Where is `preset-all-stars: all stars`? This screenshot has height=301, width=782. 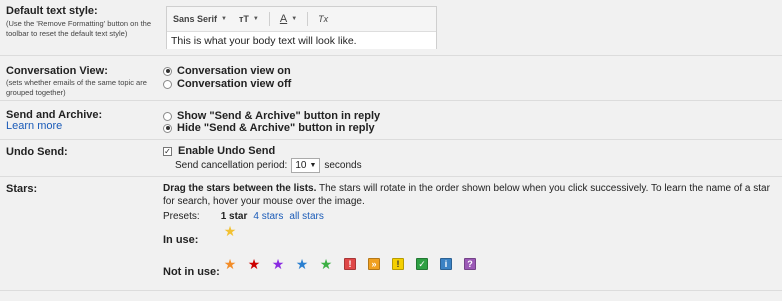 preset-all-stars: all stars is located at coordinates (306, 216).